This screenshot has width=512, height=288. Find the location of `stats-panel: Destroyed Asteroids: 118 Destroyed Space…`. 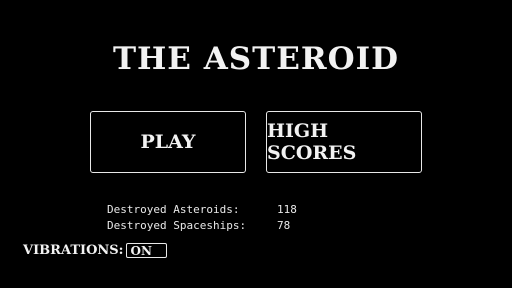

stats-panel: Destroyed Asteroids: 118 Destroyed Space… is located at coordinates (202, 218).